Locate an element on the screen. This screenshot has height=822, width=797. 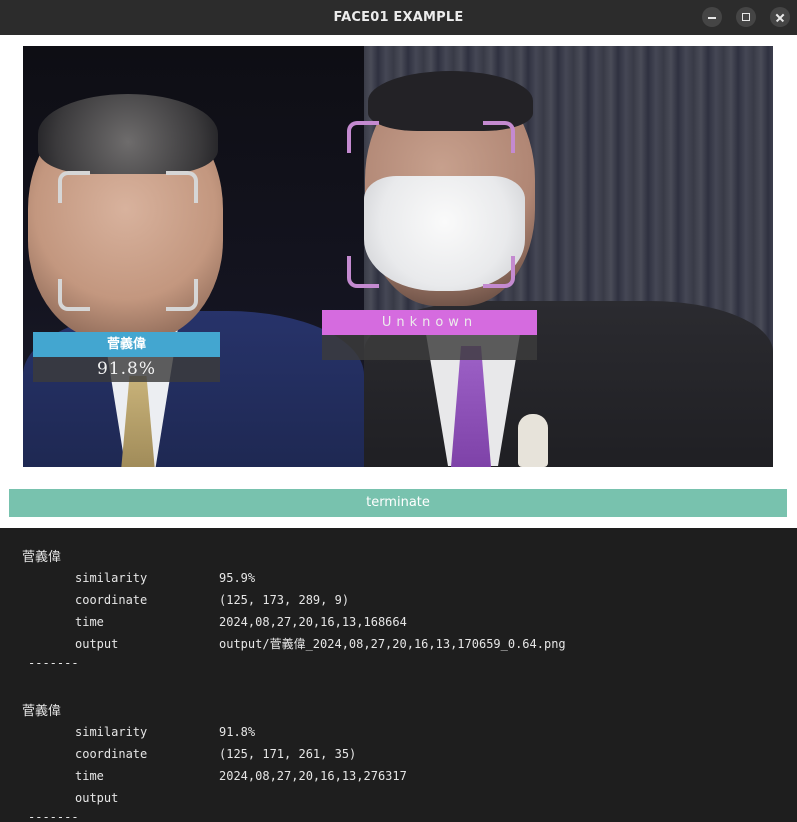
face-name-label: Unknown is located at coordinates (429, 322).